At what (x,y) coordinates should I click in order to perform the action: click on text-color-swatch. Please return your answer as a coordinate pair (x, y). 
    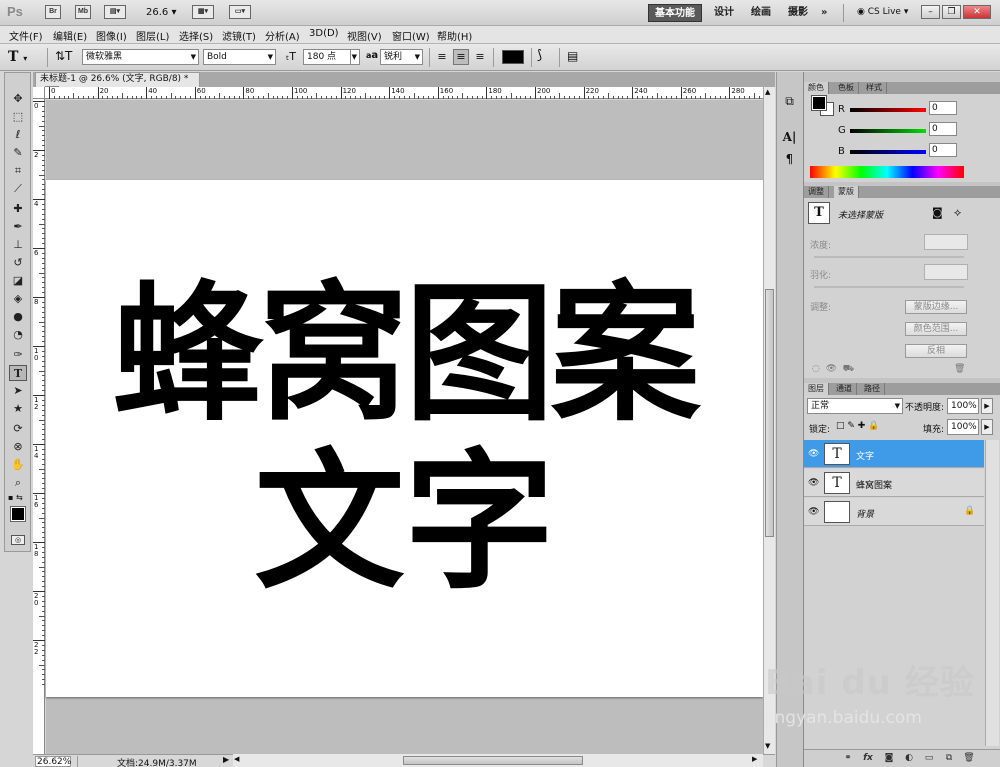
    Looking at the image, I should click on (513, 57).